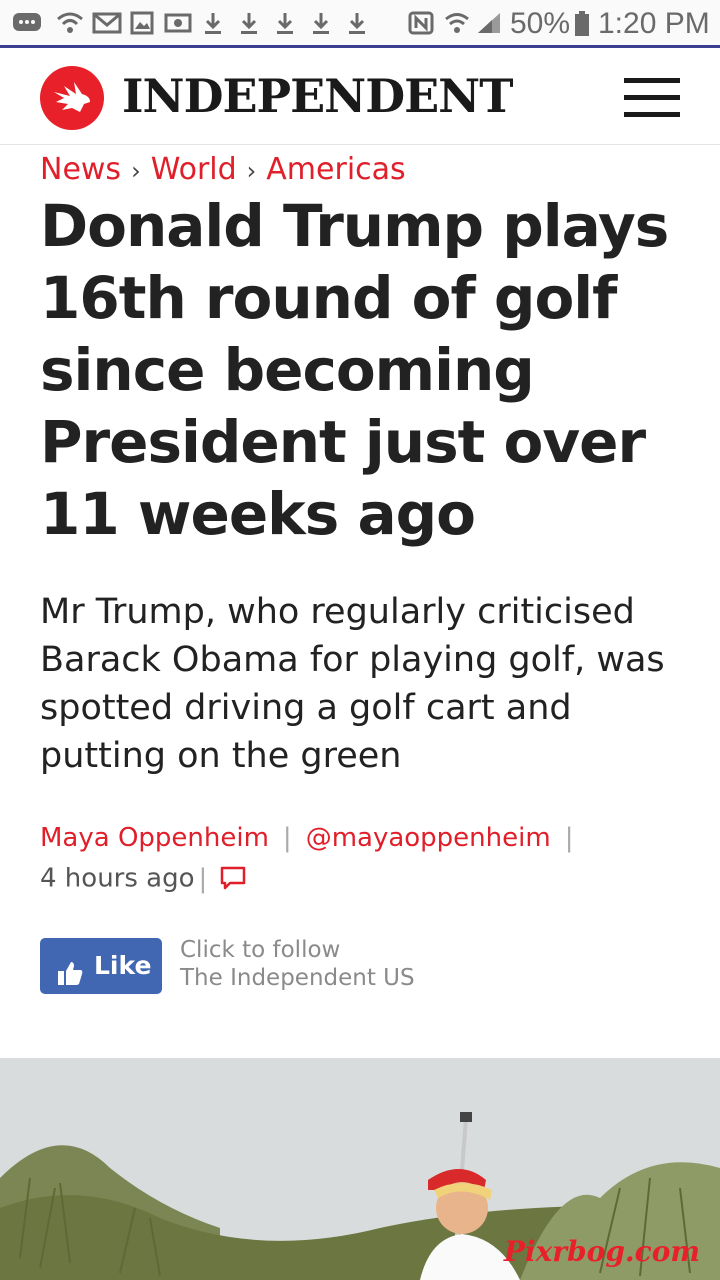  What do you see at coordinates (178, 23) in the screenshot?
I see `photo-icon` at bounding box center [178, 23].